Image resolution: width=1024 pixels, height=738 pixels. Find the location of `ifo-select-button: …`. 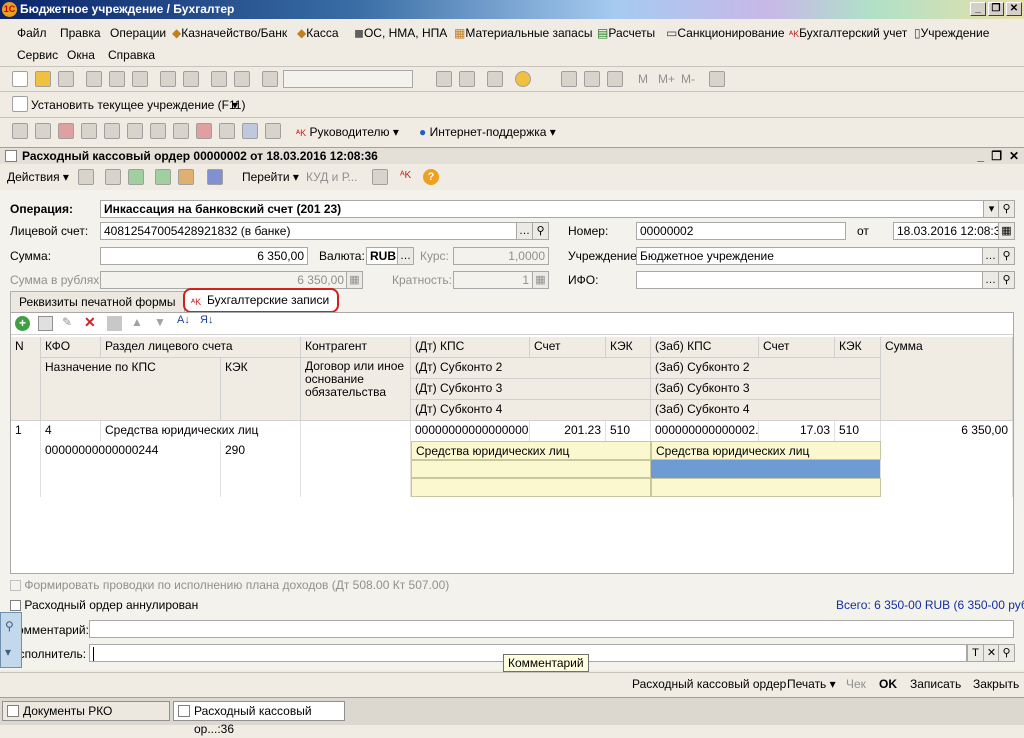

ifo-select-button: … is located at coordinates (990, 280).